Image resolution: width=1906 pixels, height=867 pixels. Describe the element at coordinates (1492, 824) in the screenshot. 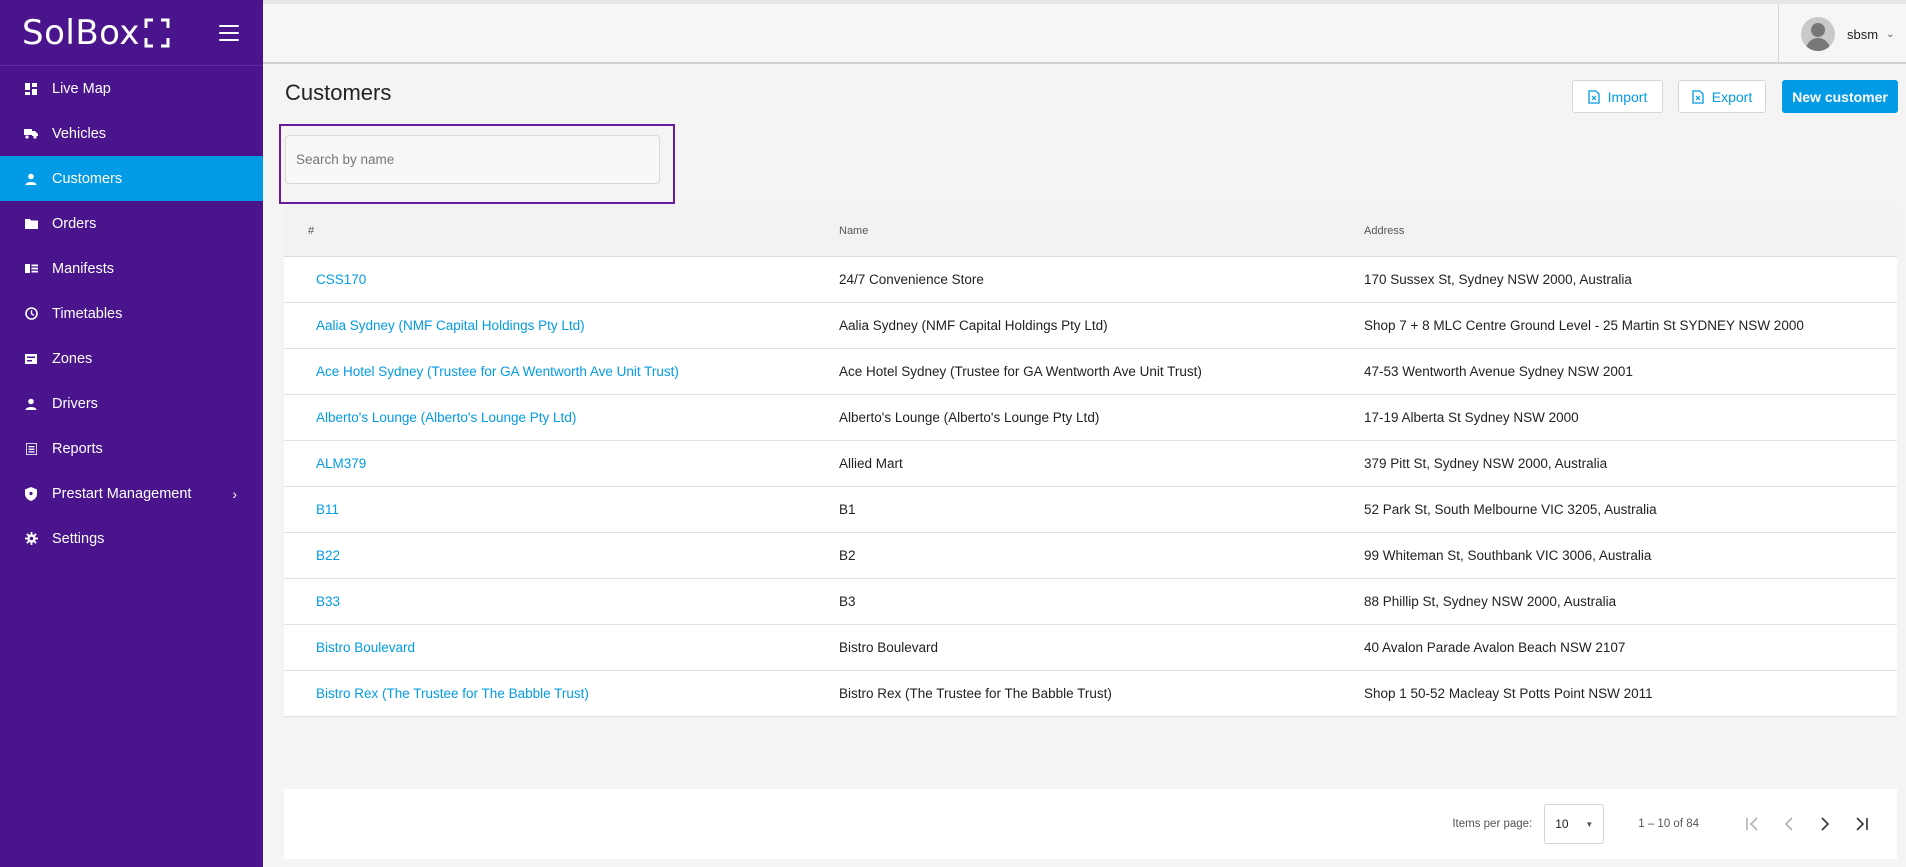

I see `items-per-page-label: Items per page:` at that location.